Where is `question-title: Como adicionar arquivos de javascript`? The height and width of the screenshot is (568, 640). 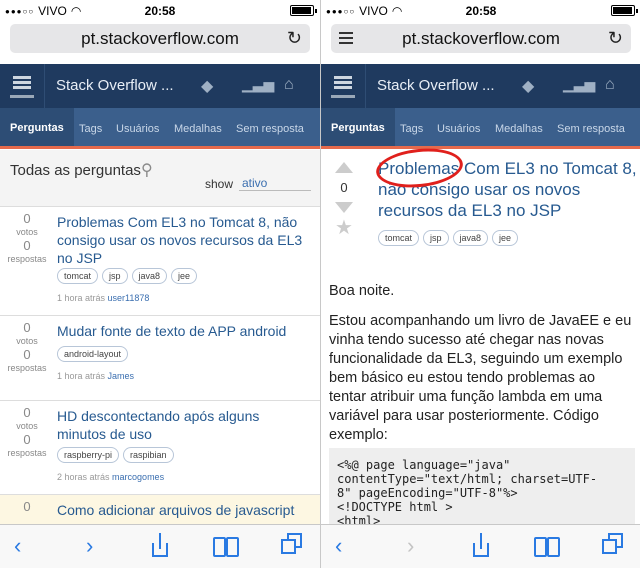 question-title: Como adicionar arquivos de javascript is located at coordinates (184, 510).